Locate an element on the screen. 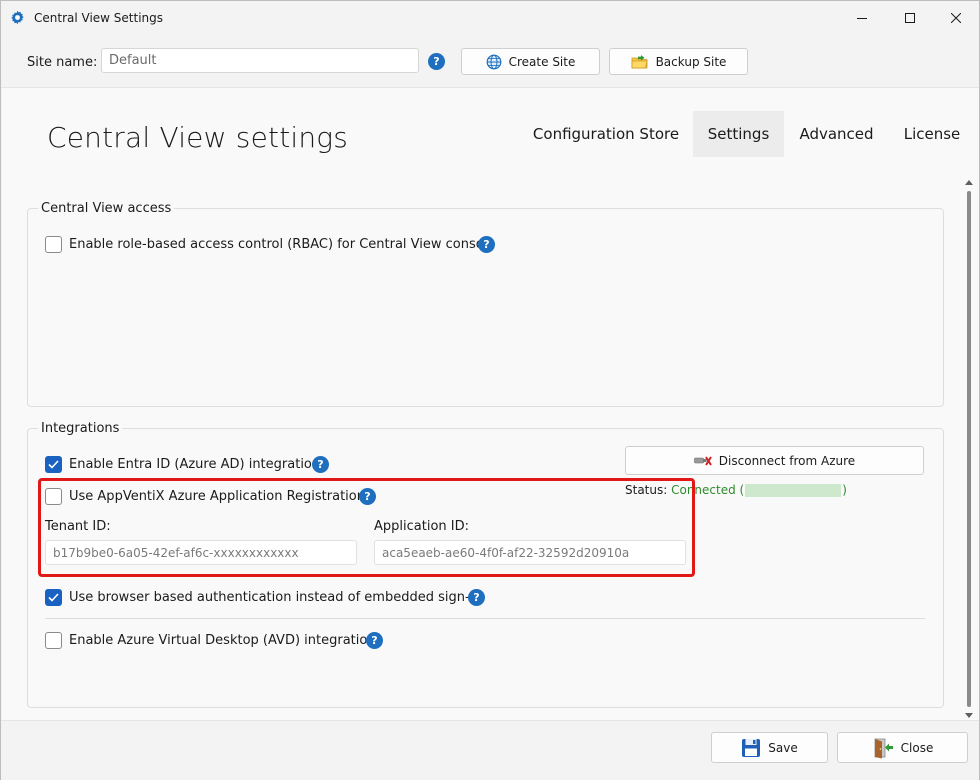 This screenshot has width=980, height=780. tab-configuration-store: Configuration Store is located at coordinates (606, 134).